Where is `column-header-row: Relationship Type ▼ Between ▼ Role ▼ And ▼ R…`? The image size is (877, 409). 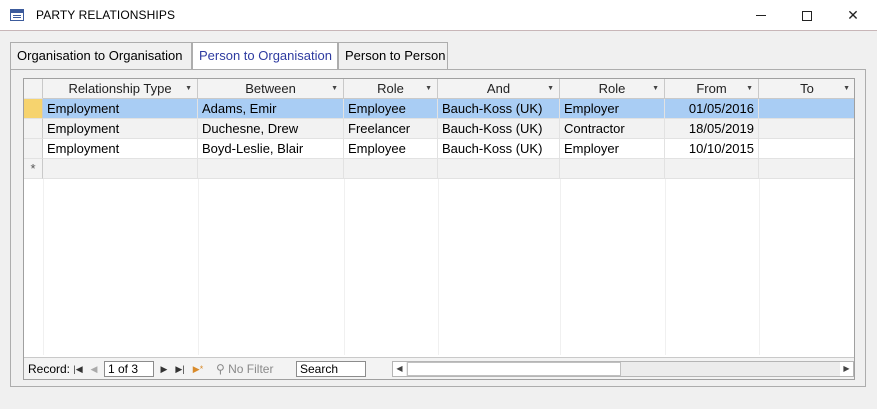 column-header-row: Relationship Type ▼ Between ▼ Role ▼ And ▼ R… is located at coordinates (439, 89).